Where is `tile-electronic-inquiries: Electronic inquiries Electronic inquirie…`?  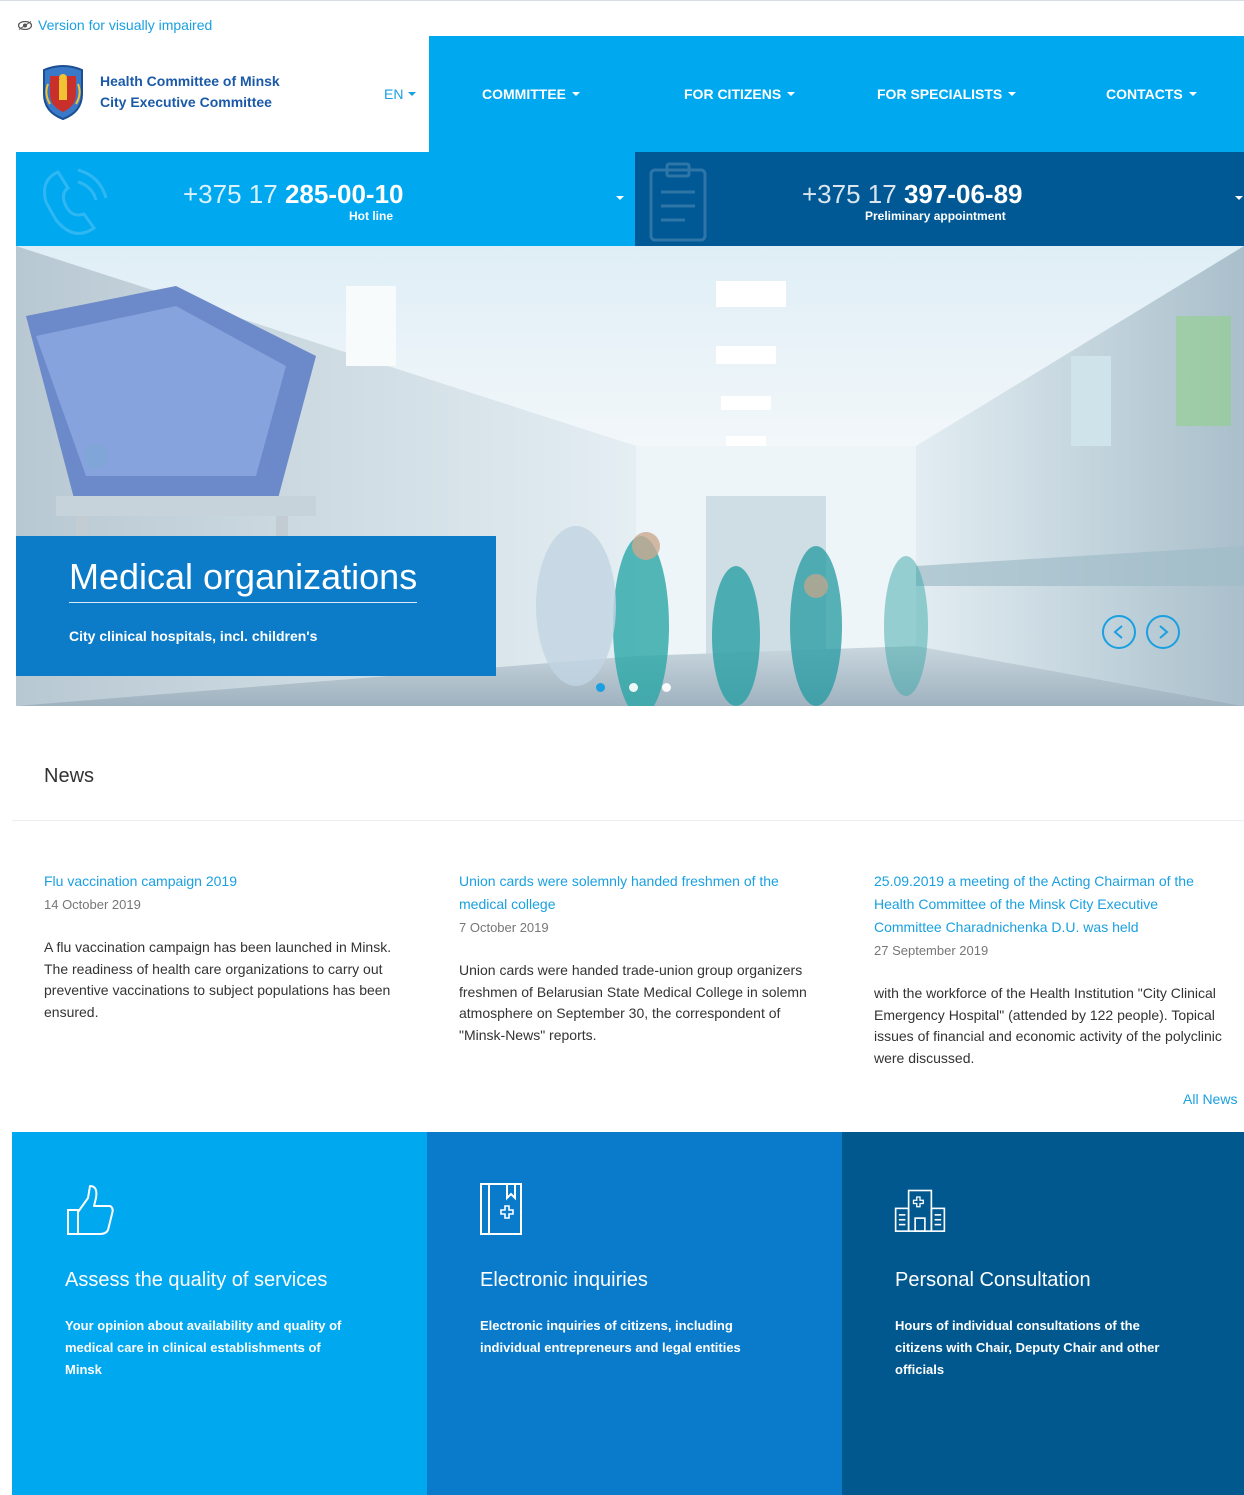 tile-electronic-inquiries: Electronic inquiries Electronic inquirie… is located at coordinates (634, 1313).